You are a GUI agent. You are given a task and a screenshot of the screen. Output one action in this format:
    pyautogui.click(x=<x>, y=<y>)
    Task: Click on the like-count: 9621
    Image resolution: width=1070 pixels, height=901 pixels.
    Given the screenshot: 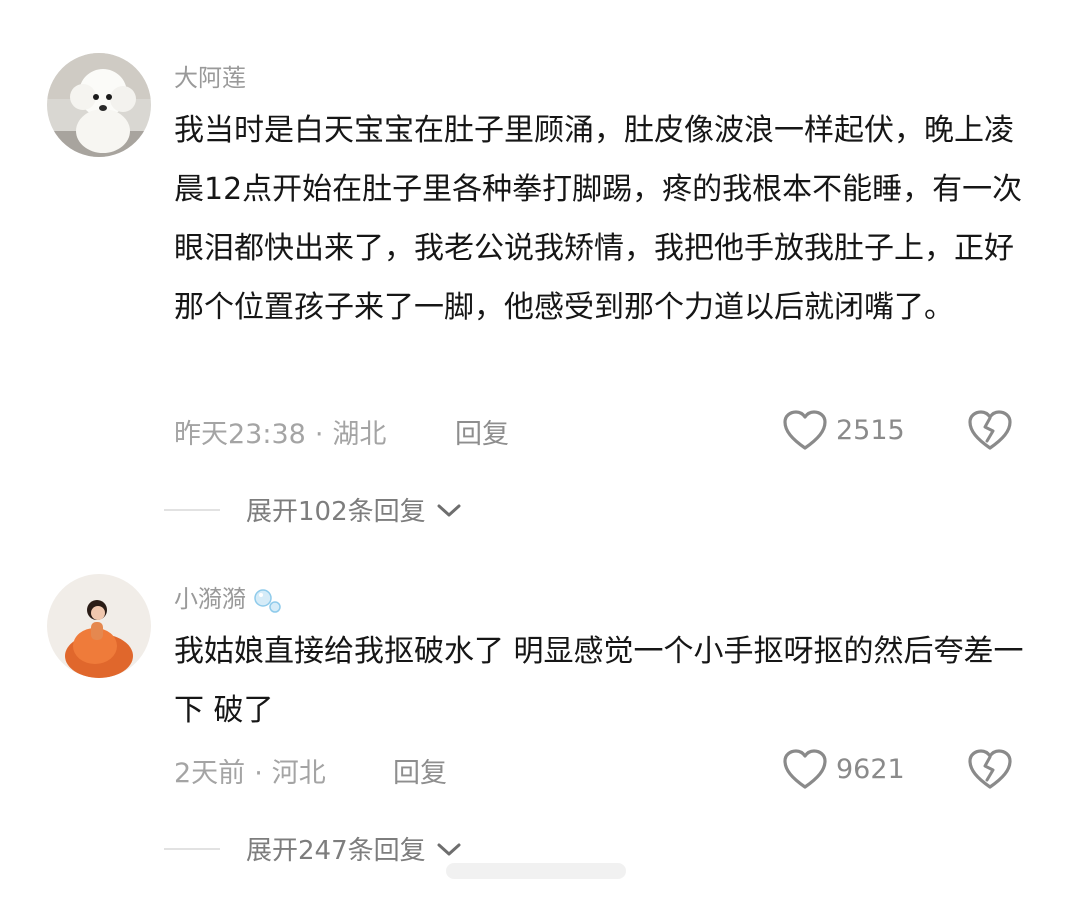 What is the action you would take?
    pyautogui.click(x=870, y=769)
    